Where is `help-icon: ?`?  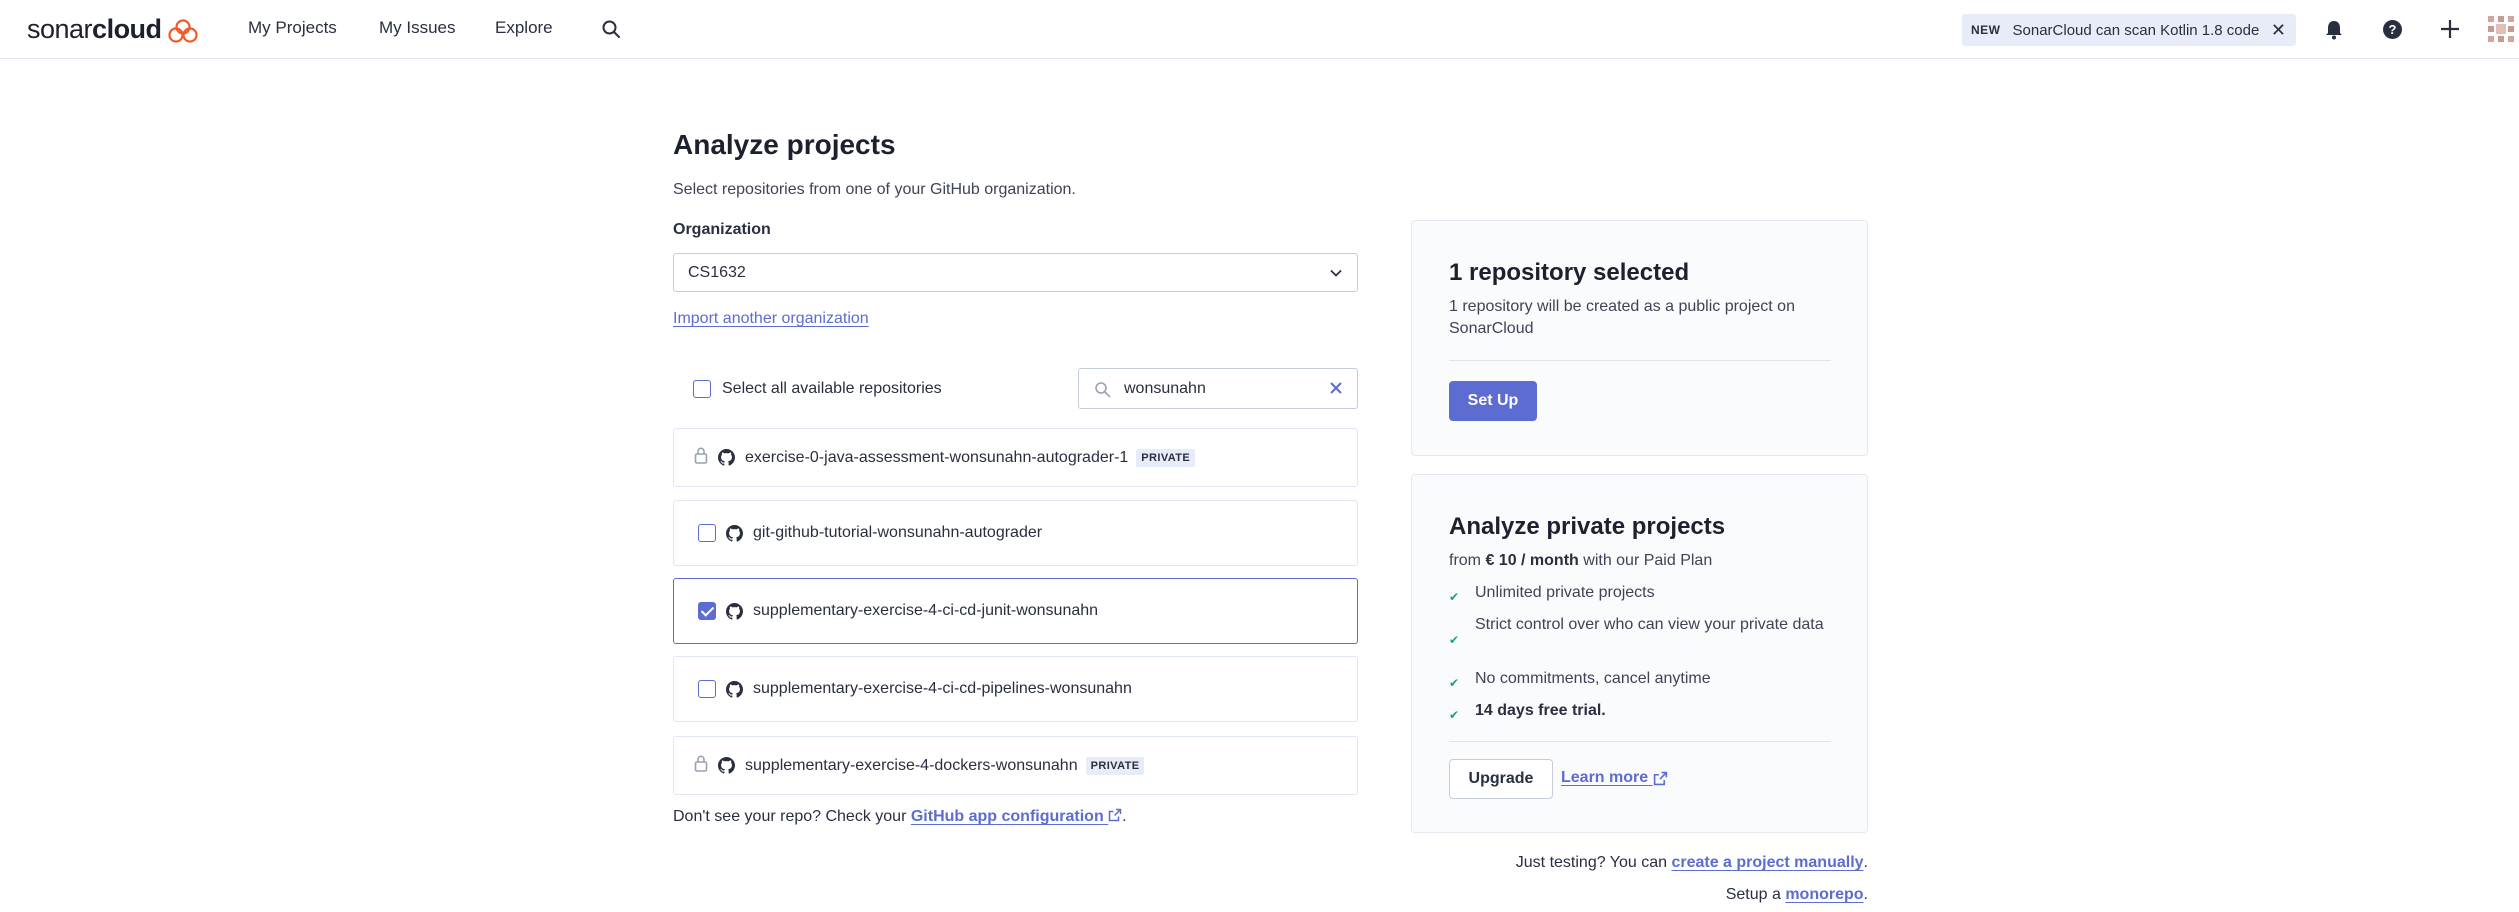 help-icon: ? is located at coordinates (2392, 32).